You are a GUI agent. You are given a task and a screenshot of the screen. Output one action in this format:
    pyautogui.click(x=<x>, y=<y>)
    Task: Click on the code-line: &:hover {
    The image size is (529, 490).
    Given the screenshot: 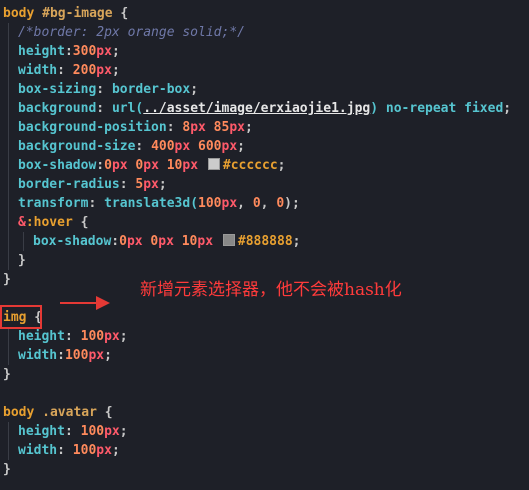 What is the action you would take?
    pyautogui.click(x=53, y=222)
    